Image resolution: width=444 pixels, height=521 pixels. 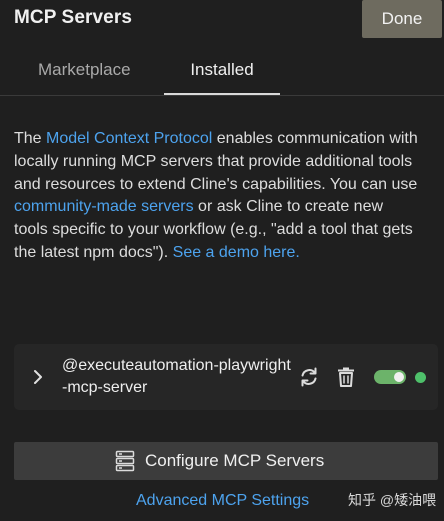 I want to click on tab-bar: Marketplace Installed, so click(x=222, y=73).